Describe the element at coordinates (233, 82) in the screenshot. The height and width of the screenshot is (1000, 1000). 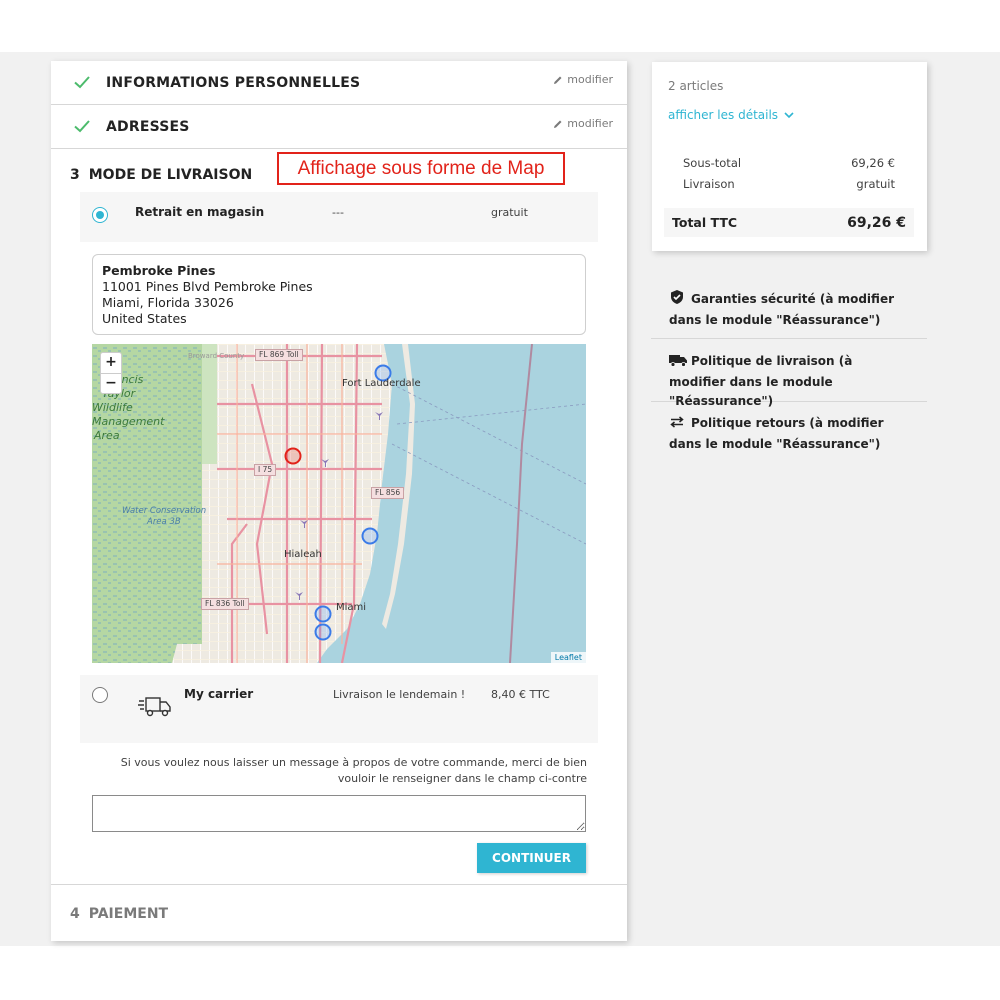
I see `step-title: INFORMATIONS PERSONNELLES` at that location.